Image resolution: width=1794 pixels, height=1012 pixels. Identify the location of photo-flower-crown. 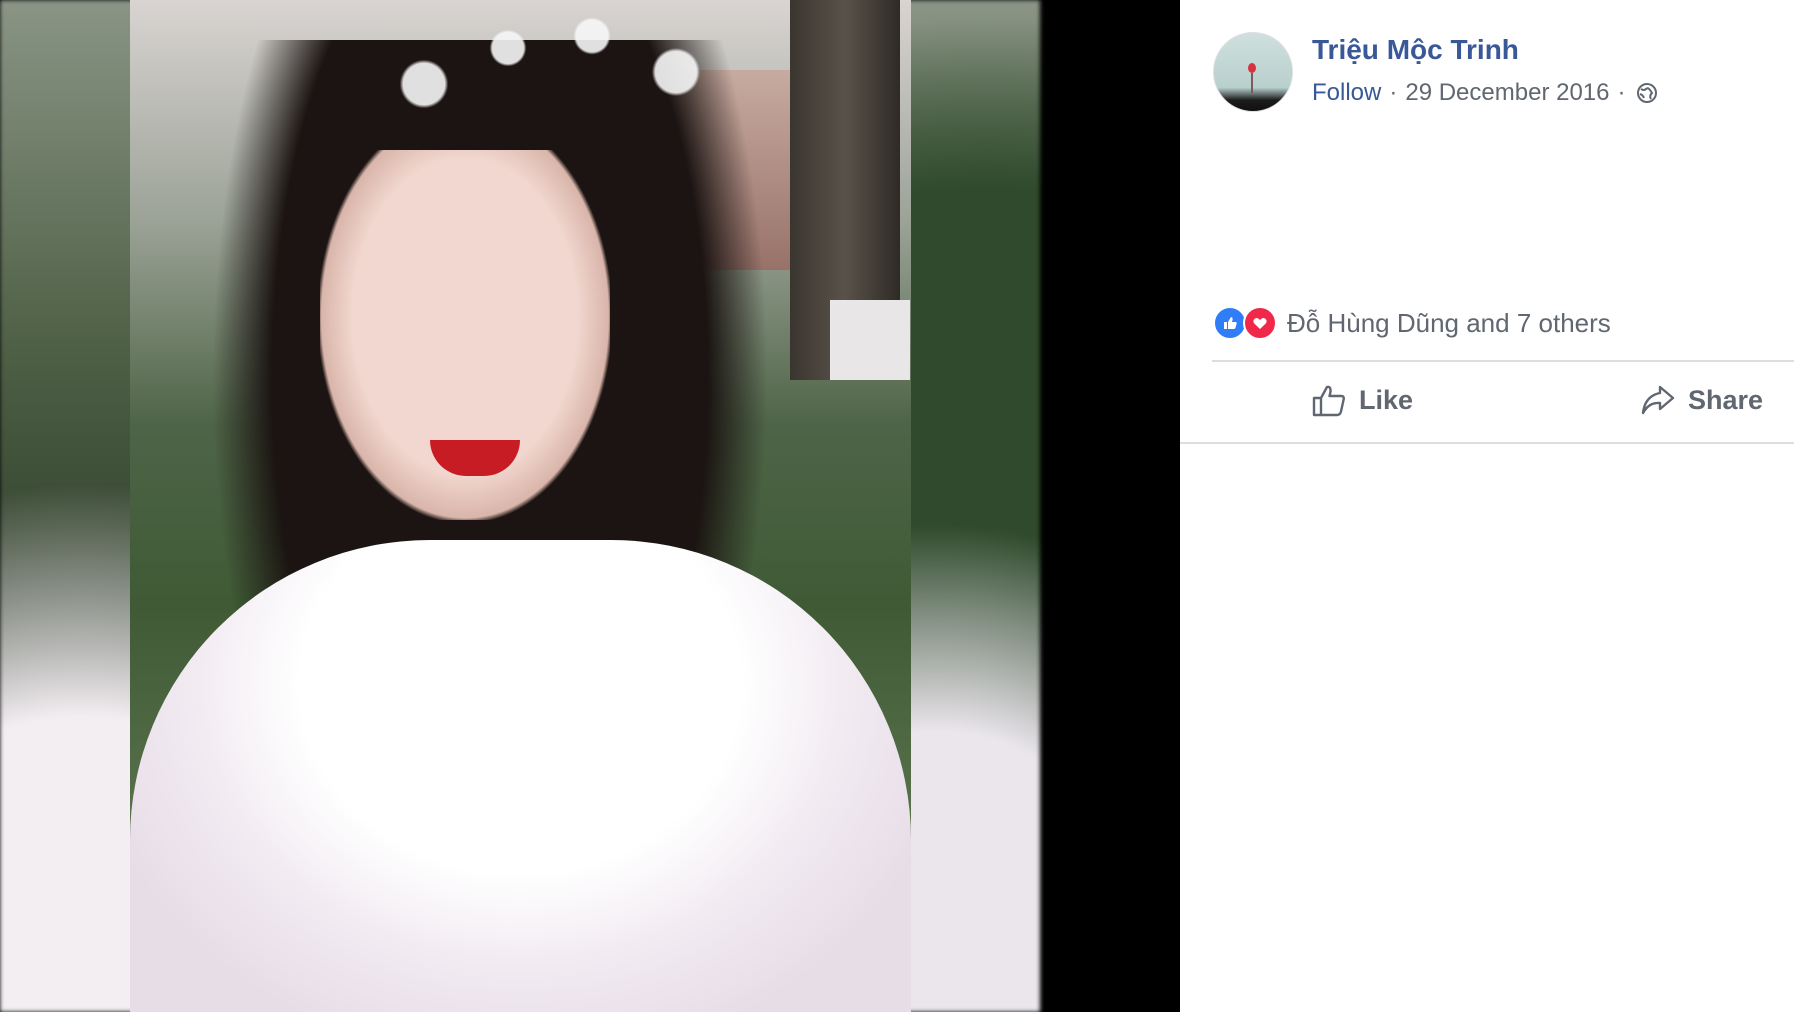
(550, 60).